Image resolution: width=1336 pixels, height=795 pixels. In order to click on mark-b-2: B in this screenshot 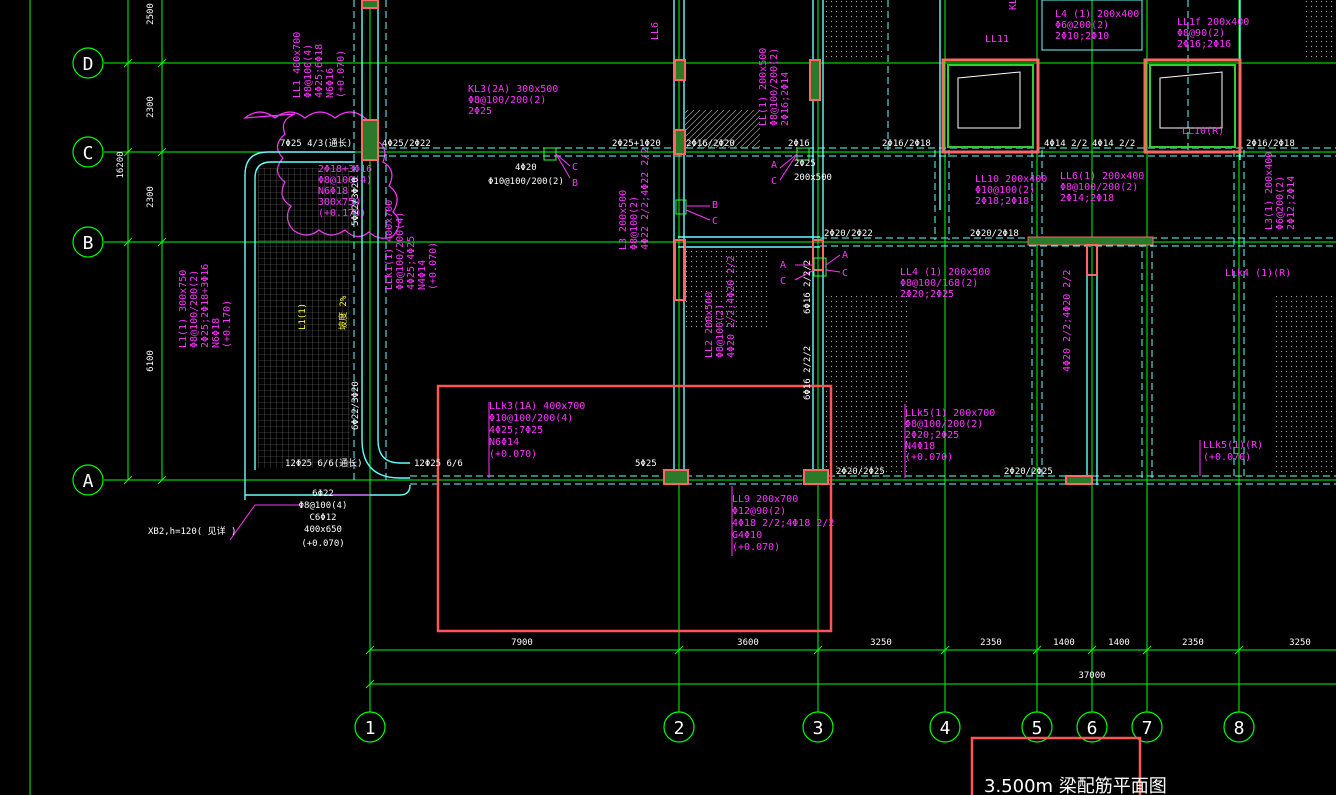, I will do `click(715, 205)`.